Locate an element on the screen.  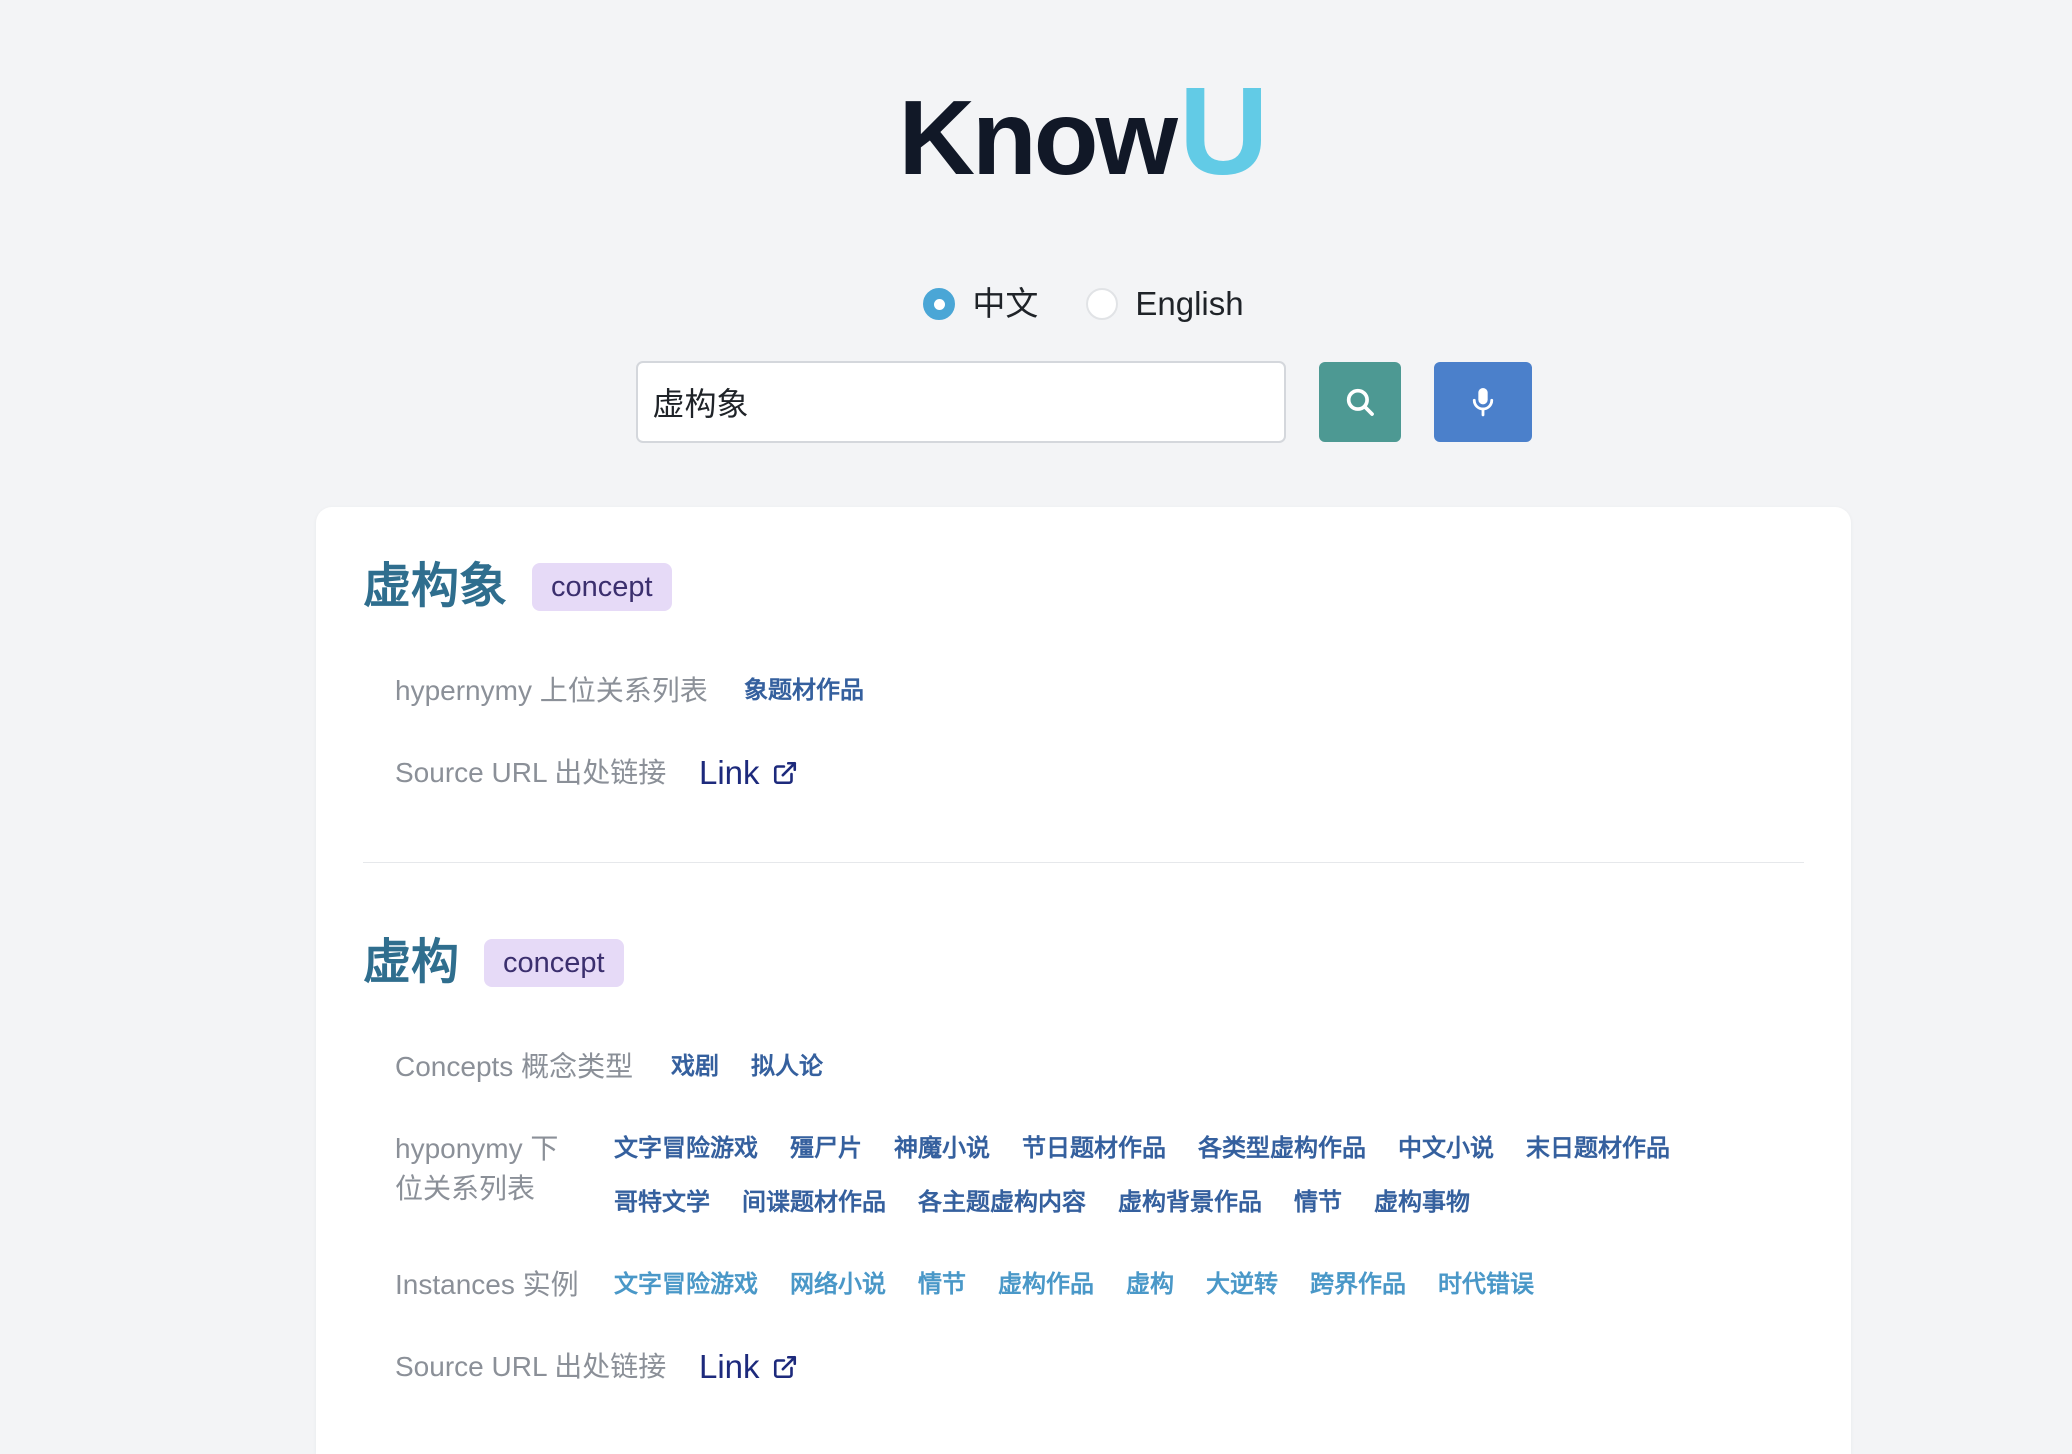
entry-header: 虚构 concept is located at coordinates (1083, 963).